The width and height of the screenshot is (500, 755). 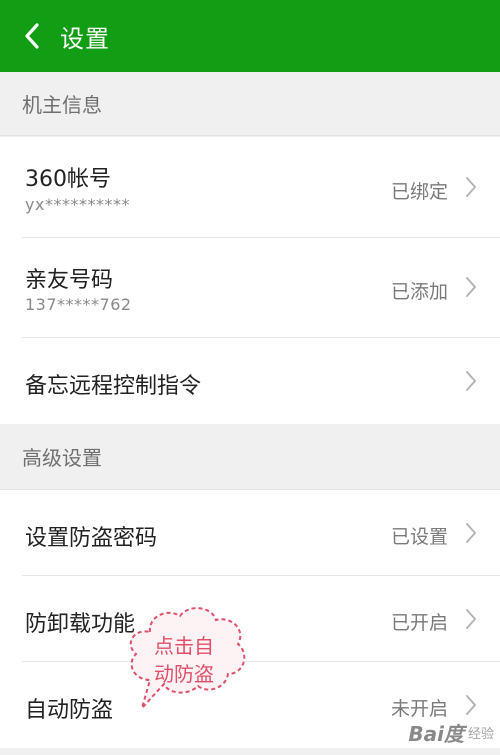 I want to click on row-status: 已添加, so click(x=419, y=292).